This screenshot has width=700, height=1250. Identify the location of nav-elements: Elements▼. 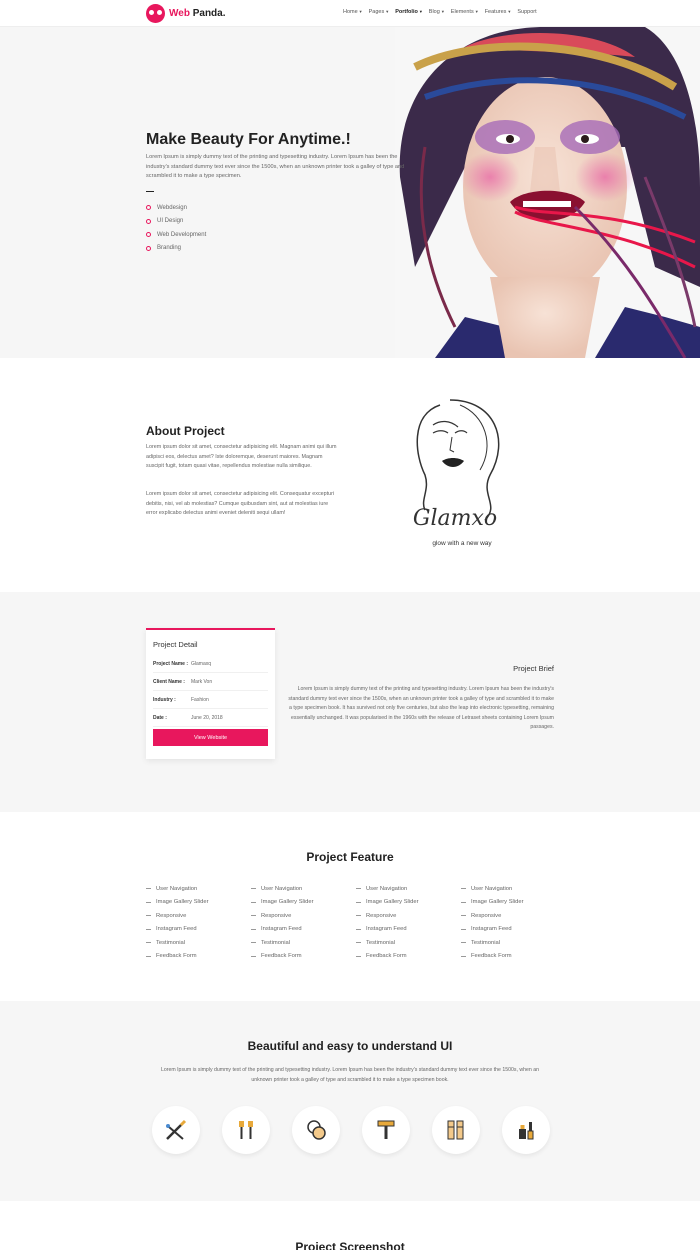
(465, 12).